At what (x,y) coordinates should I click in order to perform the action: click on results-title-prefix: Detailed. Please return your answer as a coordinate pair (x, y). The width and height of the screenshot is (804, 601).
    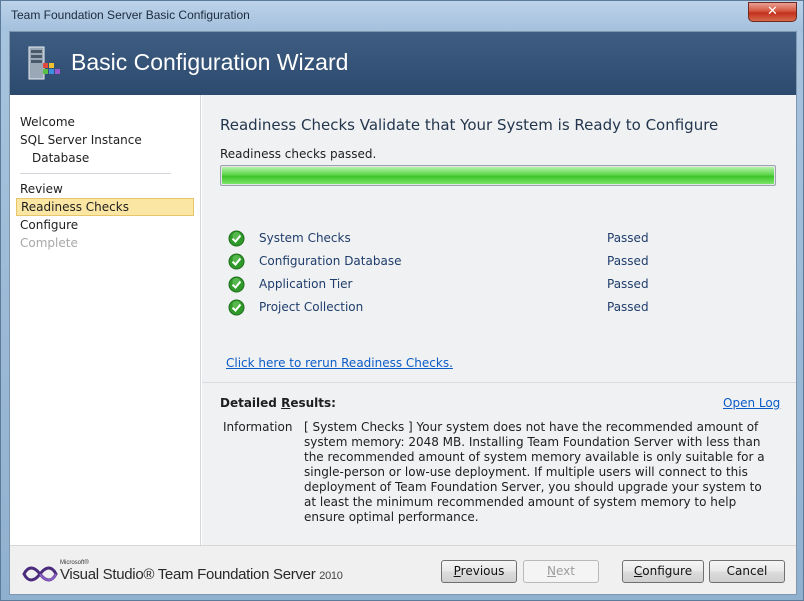
    Looking at the image, I should click on (251, 403).